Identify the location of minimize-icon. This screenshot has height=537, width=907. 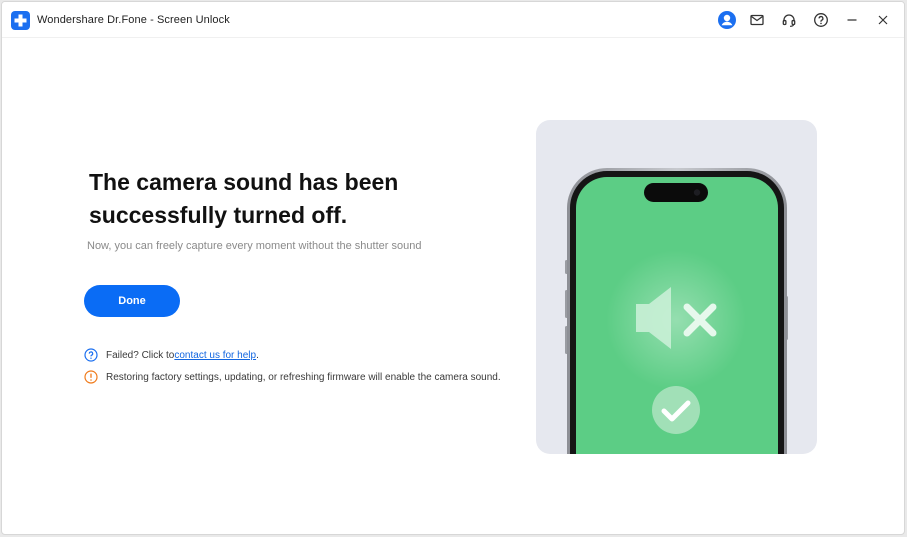
(852, 20).